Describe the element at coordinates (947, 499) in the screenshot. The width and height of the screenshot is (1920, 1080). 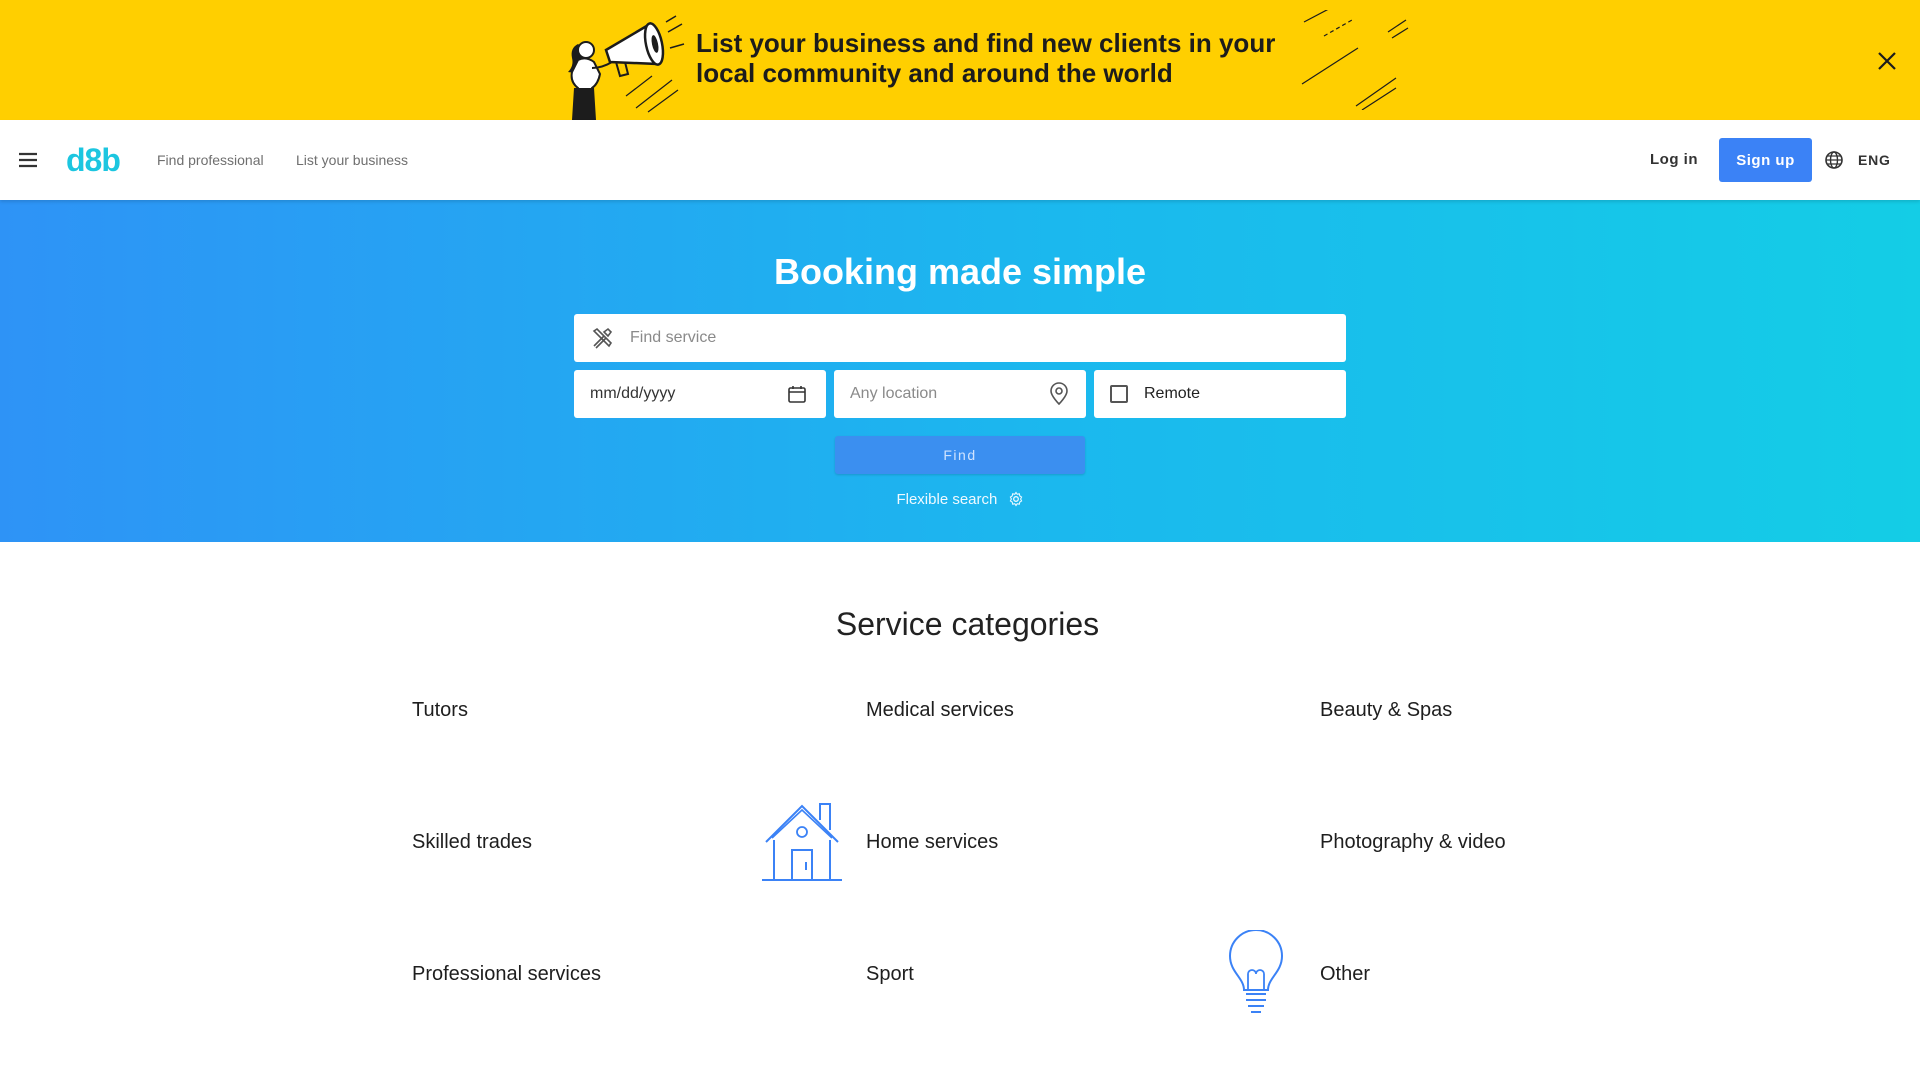
I see `flexible-search-label: Flexible search` at that location.